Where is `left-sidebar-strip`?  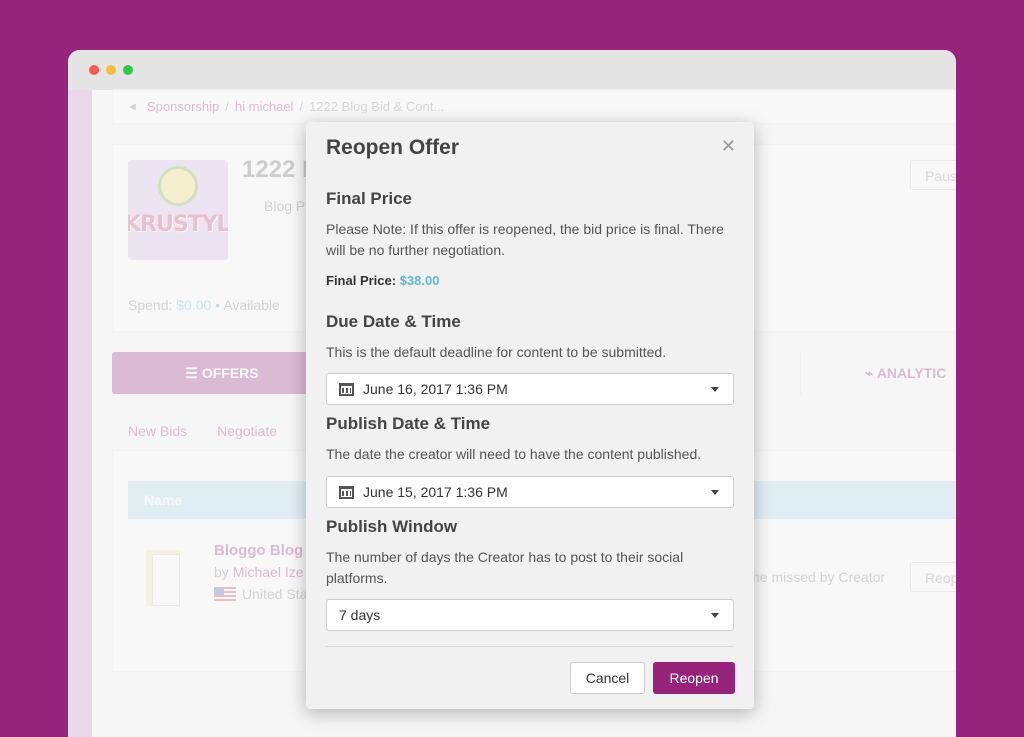
left-sidebar-strip is located at coordinates (80, 413).